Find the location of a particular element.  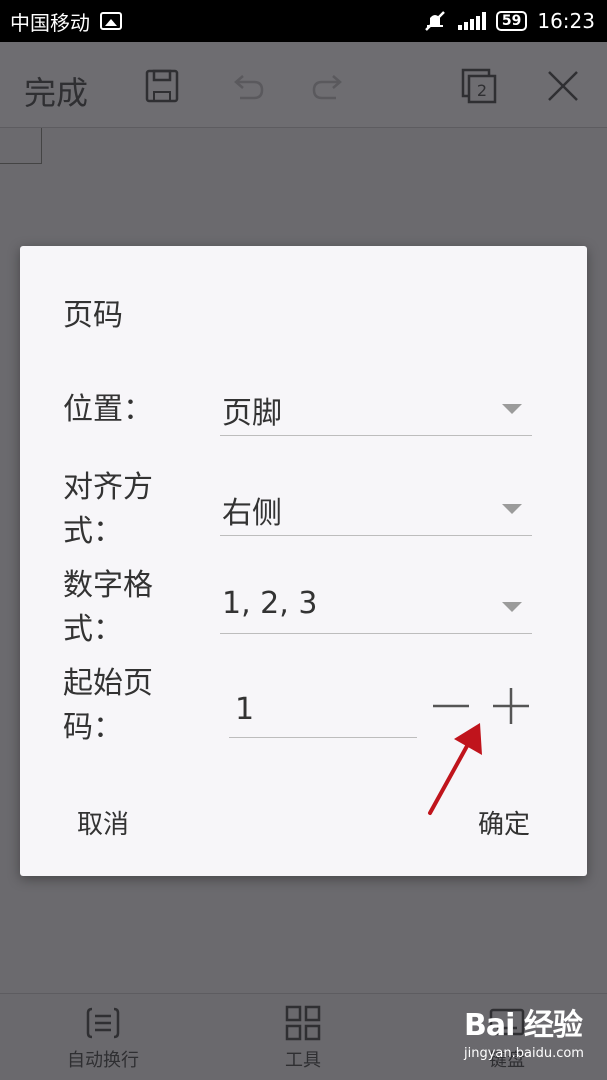

close-icon is located at coordinates (563, 86).